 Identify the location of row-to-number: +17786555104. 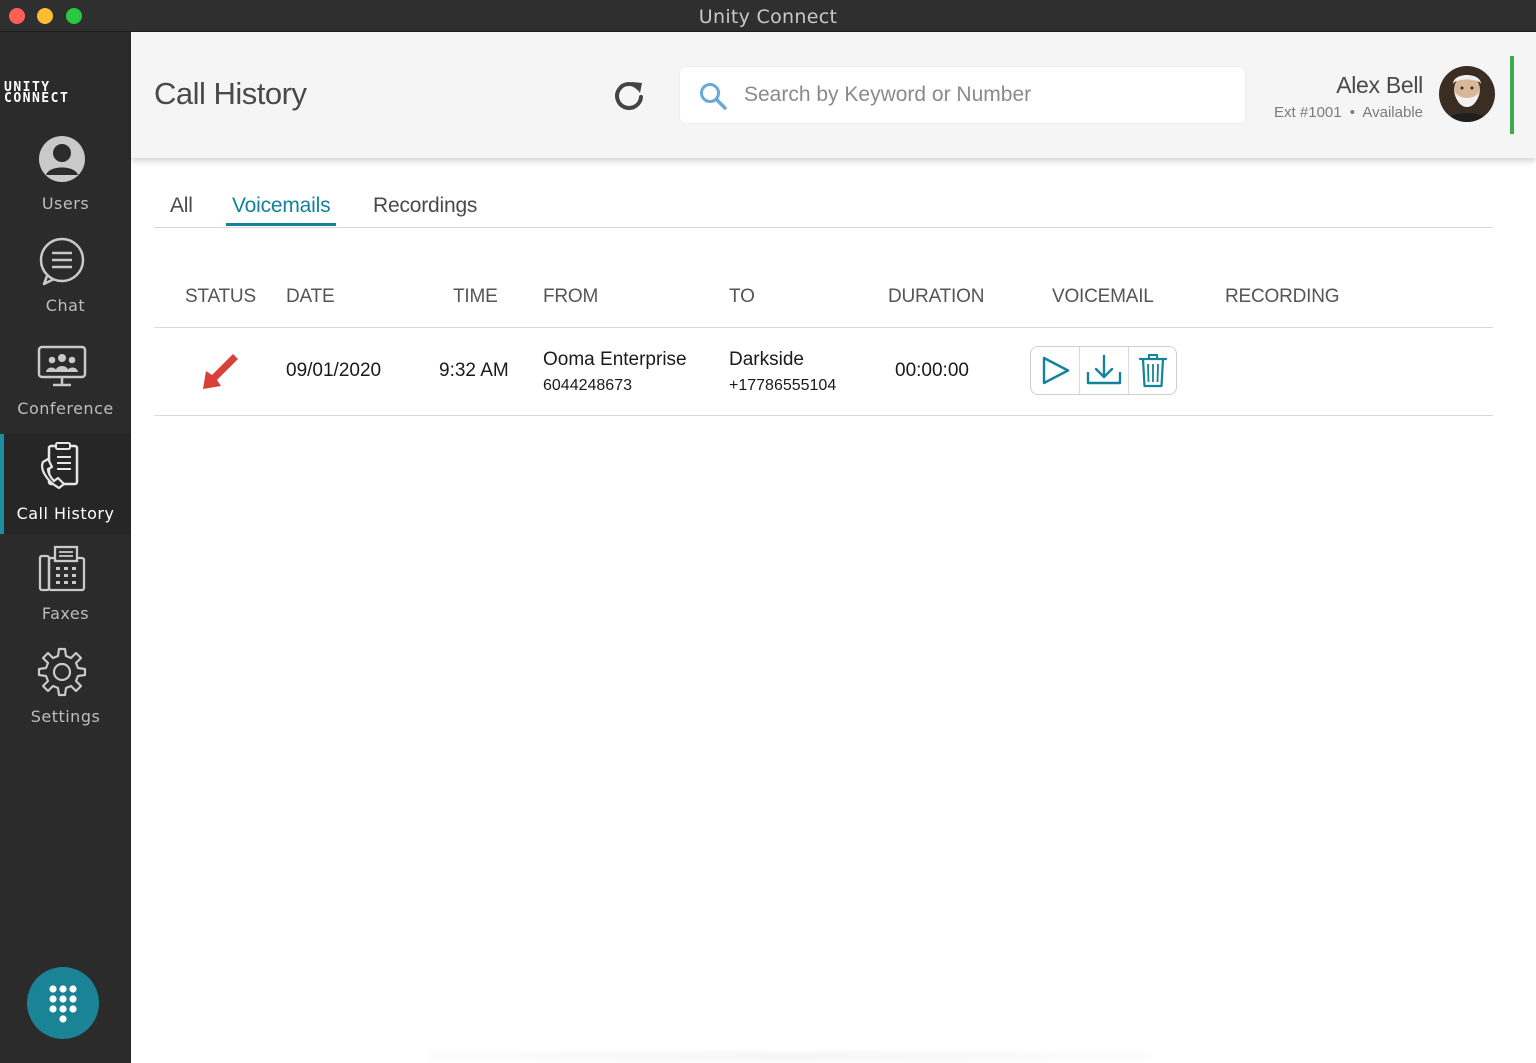
(783, 385).